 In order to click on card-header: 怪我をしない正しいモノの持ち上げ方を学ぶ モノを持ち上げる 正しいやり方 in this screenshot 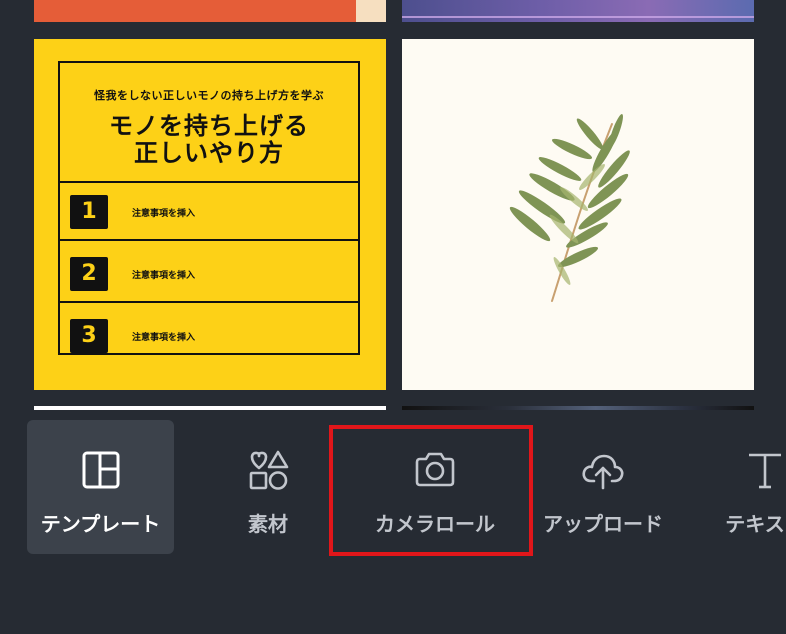, I will do `click(209, 123)`.